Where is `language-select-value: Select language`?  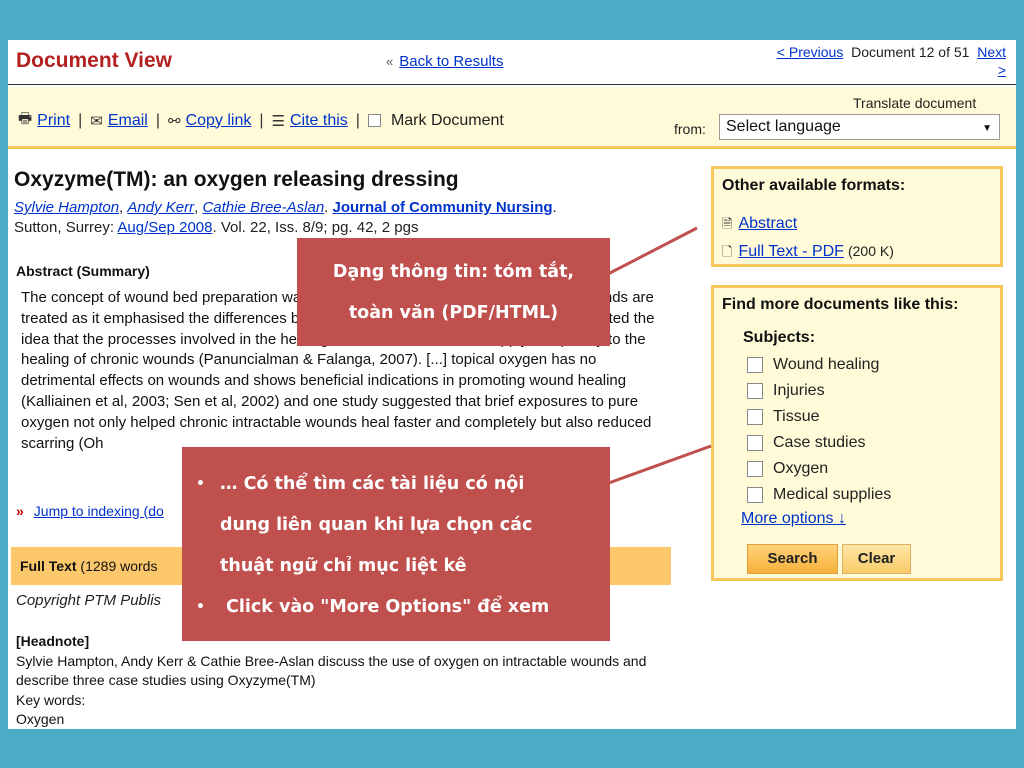
language-select-value: Select language is located at coordinates (783, 126).